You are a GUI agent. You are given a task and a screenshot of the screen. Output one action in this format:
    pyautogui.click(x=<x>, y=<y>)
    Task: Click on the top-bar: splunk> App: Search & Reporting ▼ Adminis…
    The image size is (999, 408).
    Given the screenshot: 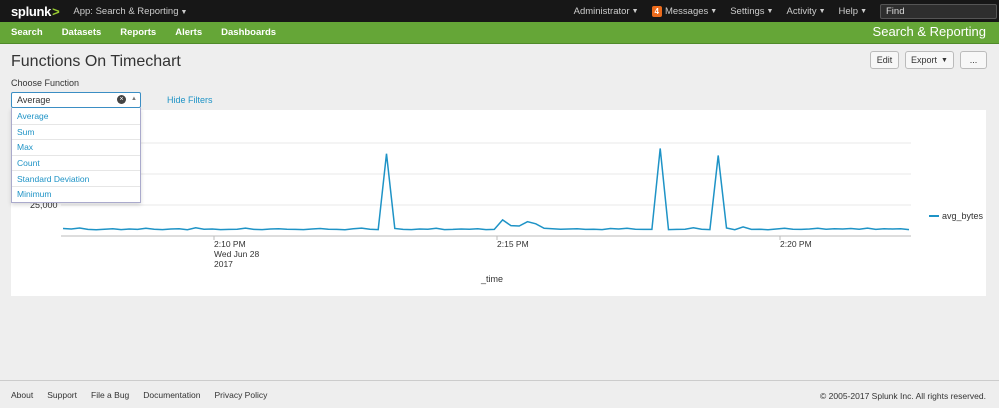 What is the action you would take?
    pyautogui.click(x=499, y=11)
    